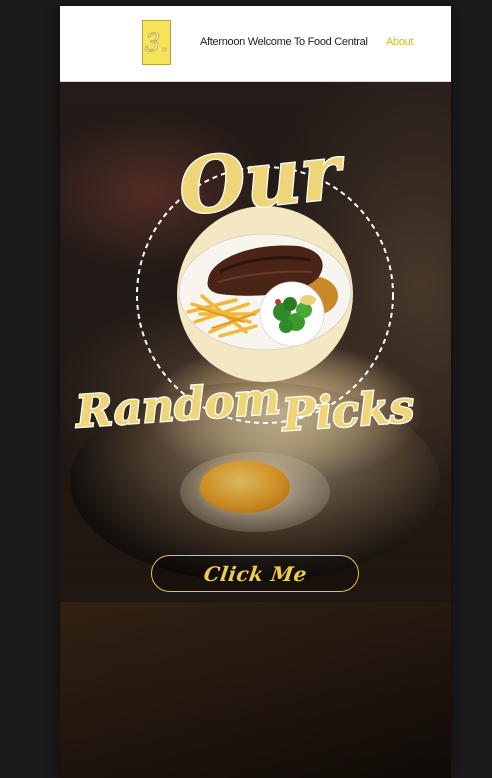  Describe the element at coordinates (284, 42) in the screenshot. I see `greeting-text: Afternoon Welcome To Food Central` at that location.